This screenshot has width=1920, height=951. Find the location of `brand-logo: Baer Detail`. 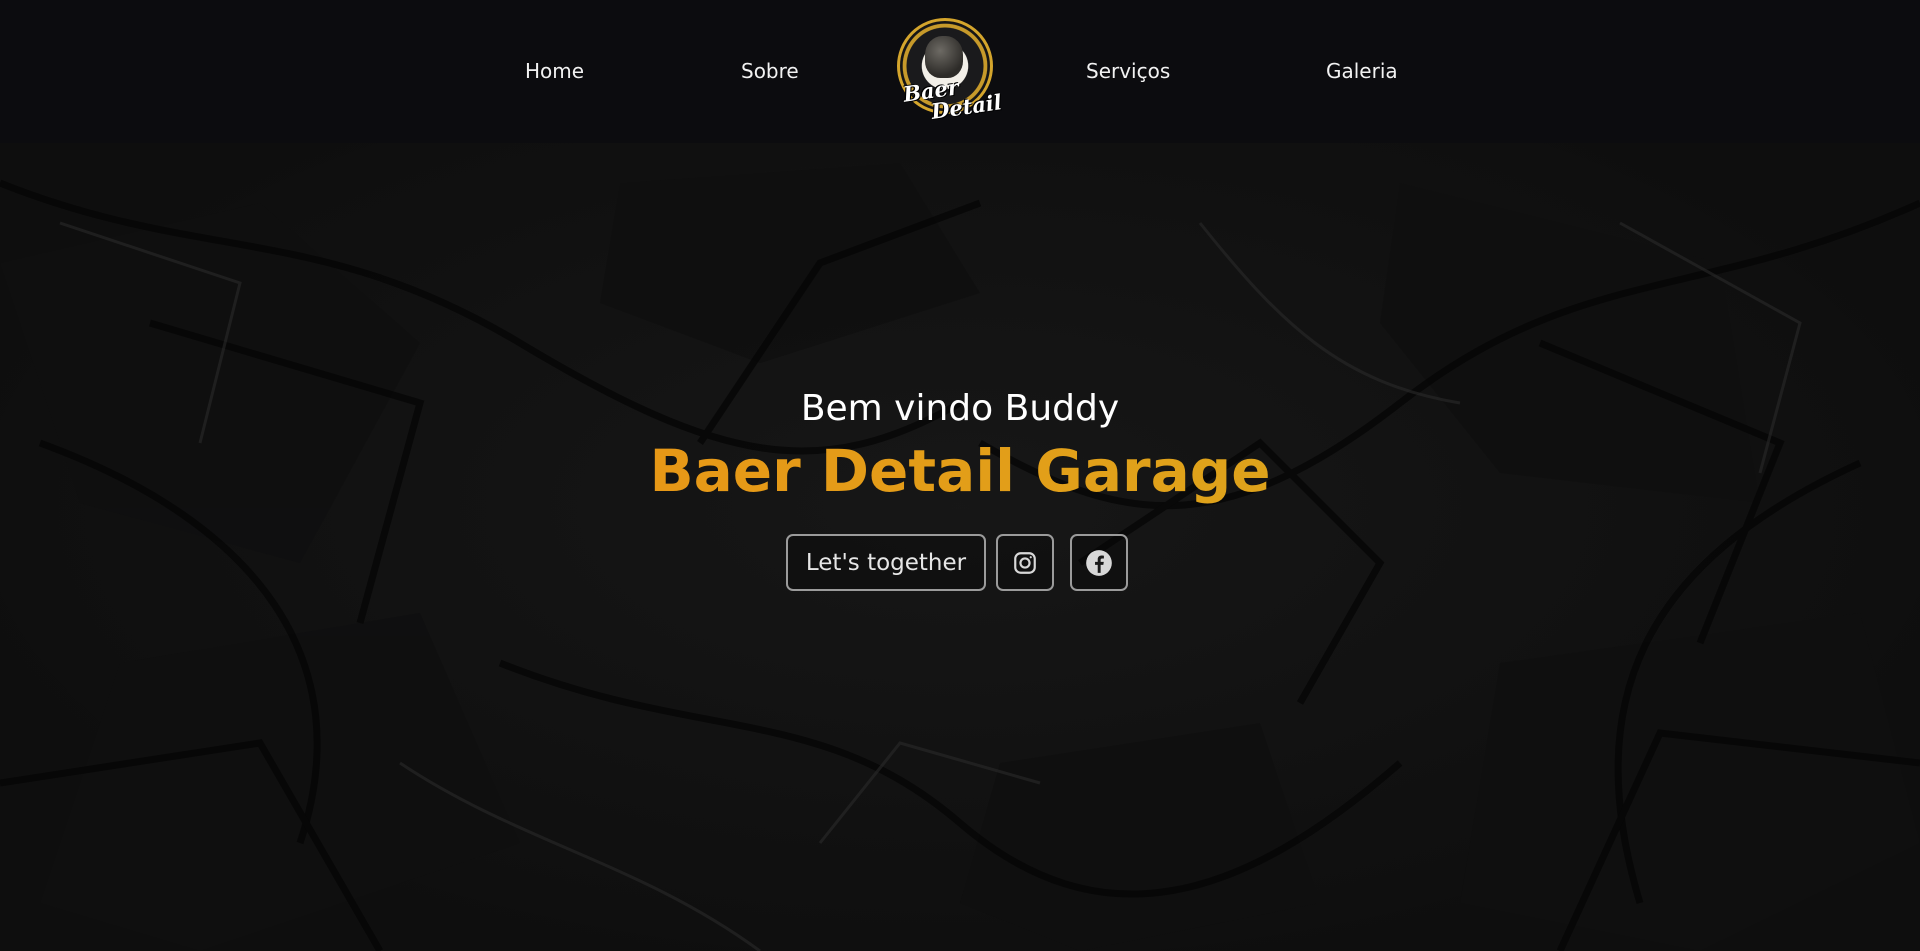

brand-logo: Baer Detail is located at coordinates (949, 70).